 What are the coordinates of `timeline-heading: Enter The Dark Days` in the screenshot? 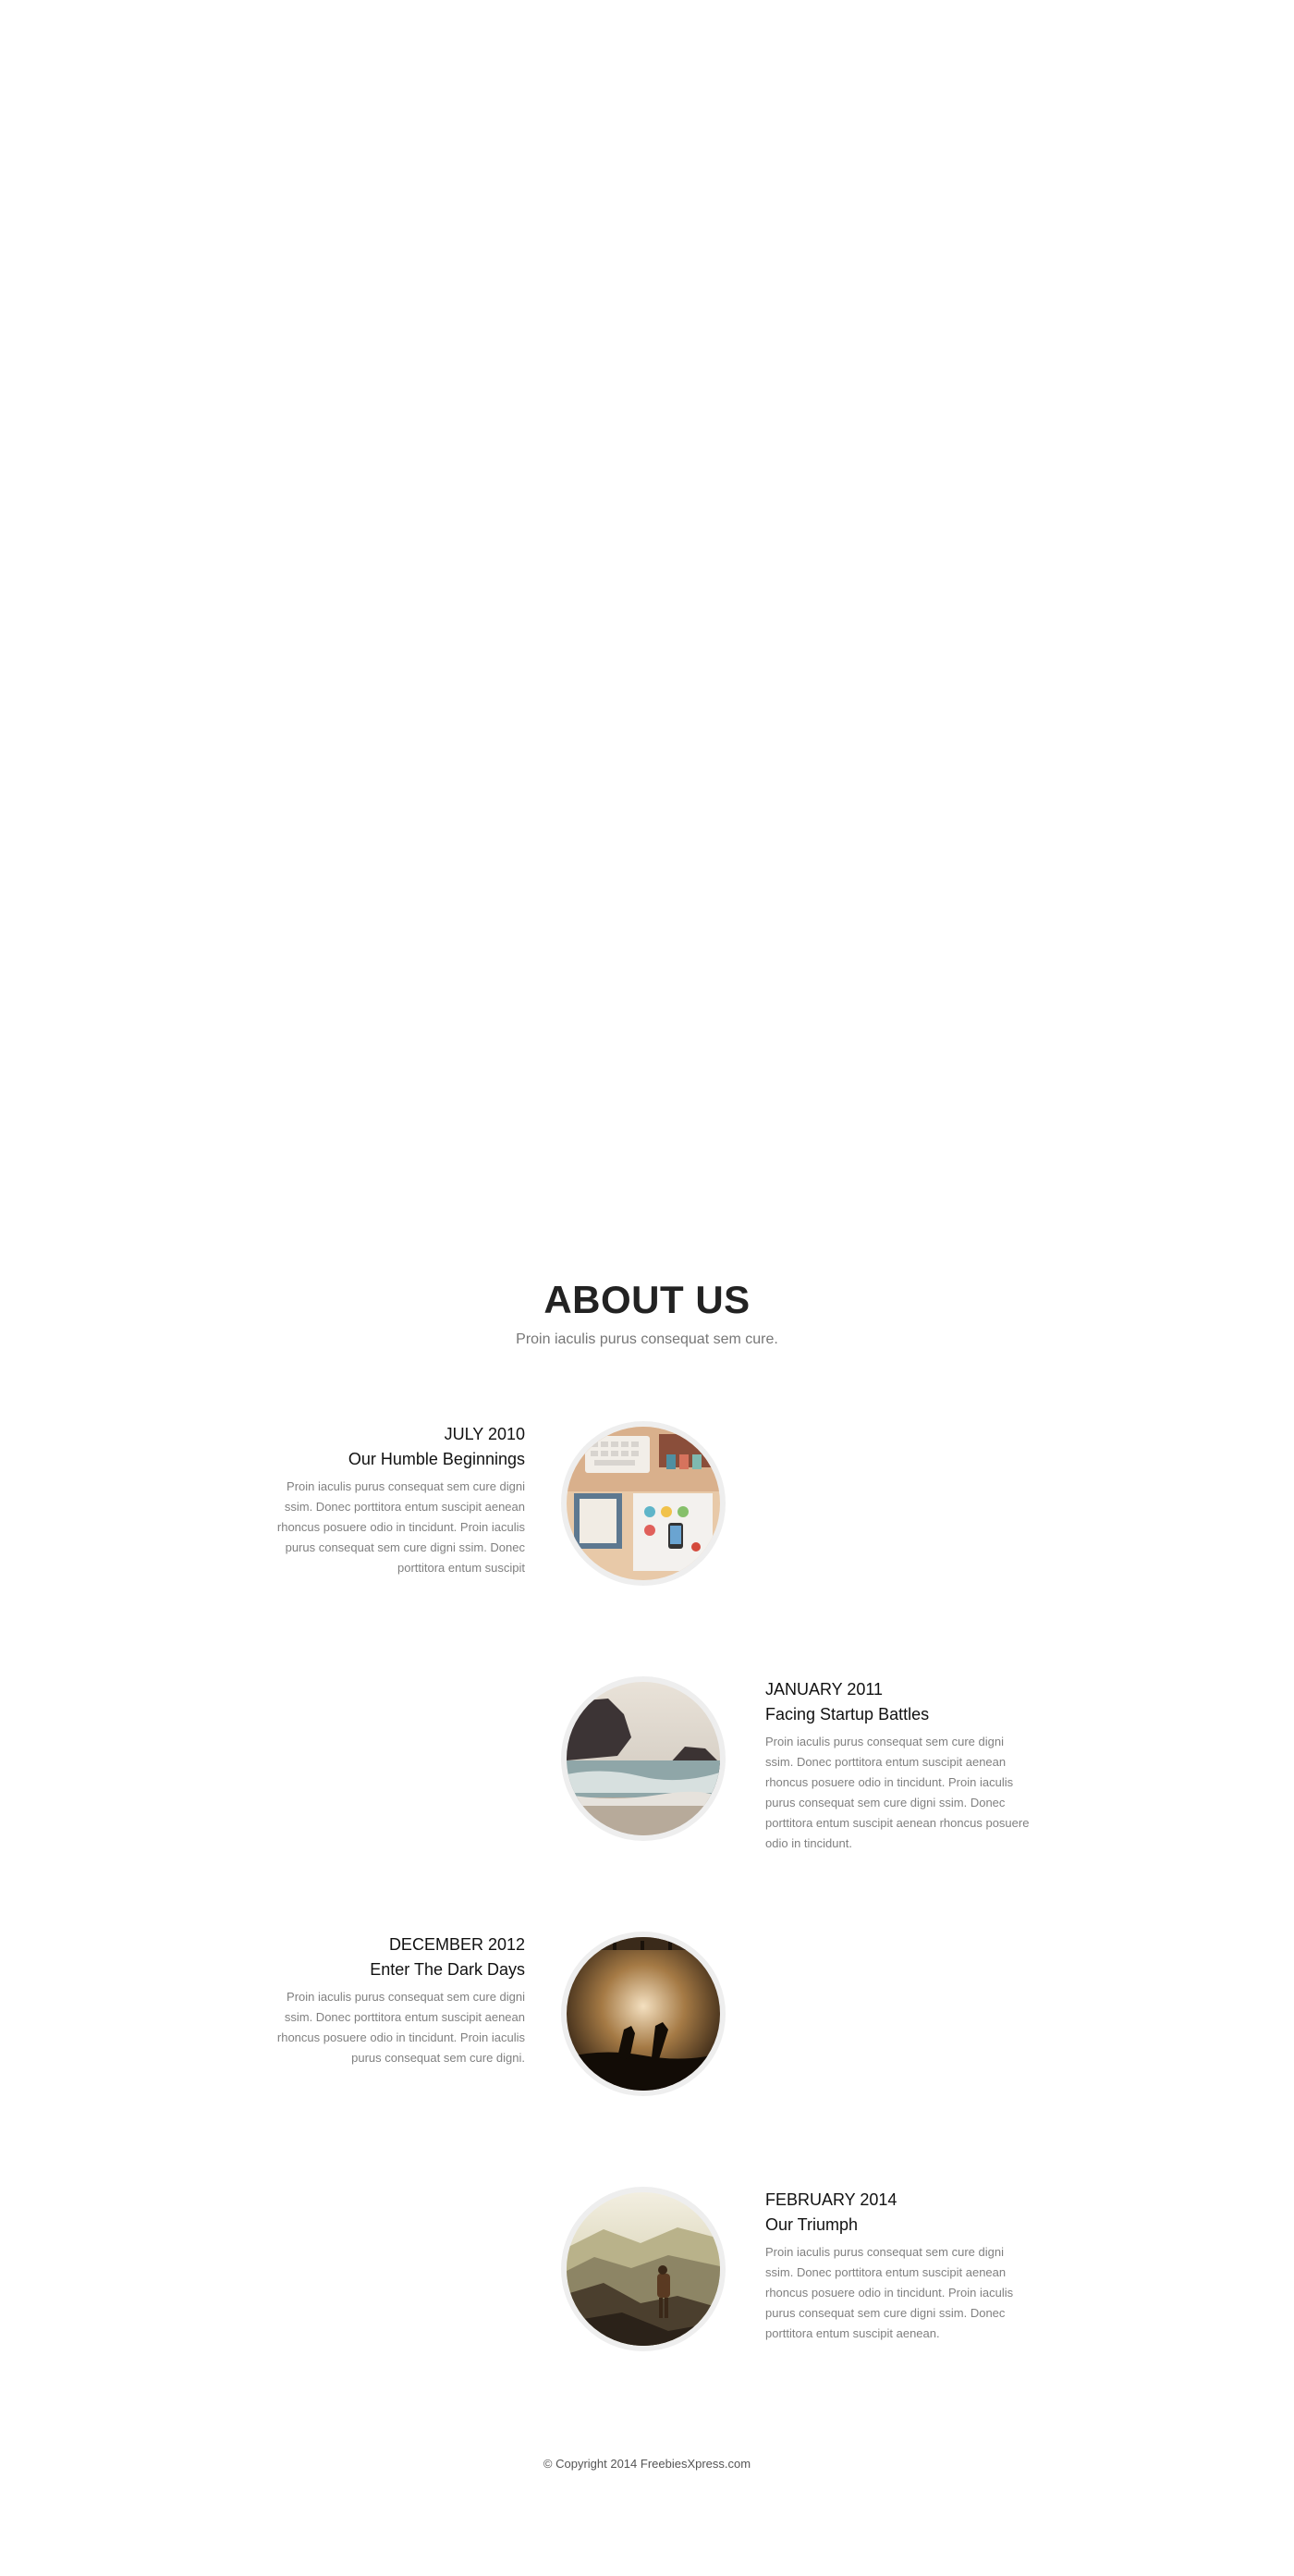 It's located at (447, 1970).